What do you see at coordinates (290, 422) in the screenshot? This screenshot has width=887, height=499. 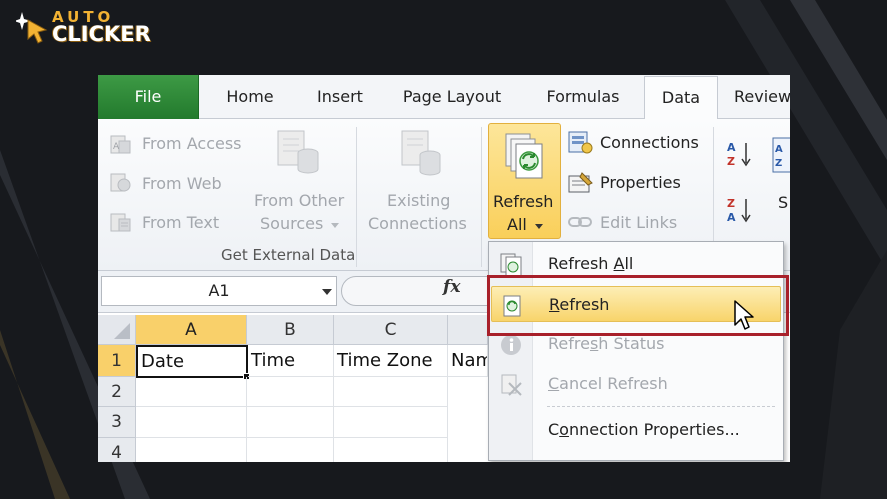 I see `cell-b3` at bounding box center [290, 422].